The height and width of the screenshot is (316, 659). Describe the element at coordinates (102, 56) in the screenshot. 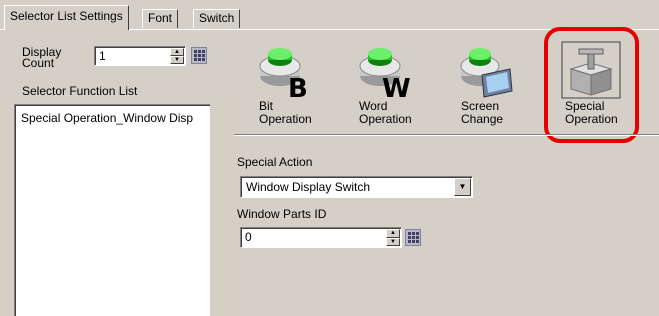

I see `display-count-value: 1` at that location.